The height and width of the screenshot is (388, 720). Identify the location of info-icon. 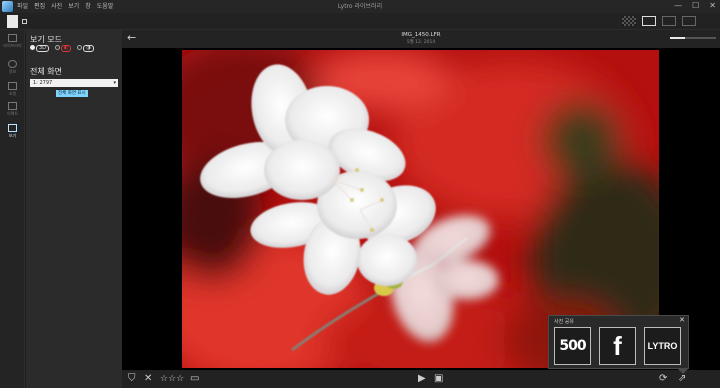
(12, 64).